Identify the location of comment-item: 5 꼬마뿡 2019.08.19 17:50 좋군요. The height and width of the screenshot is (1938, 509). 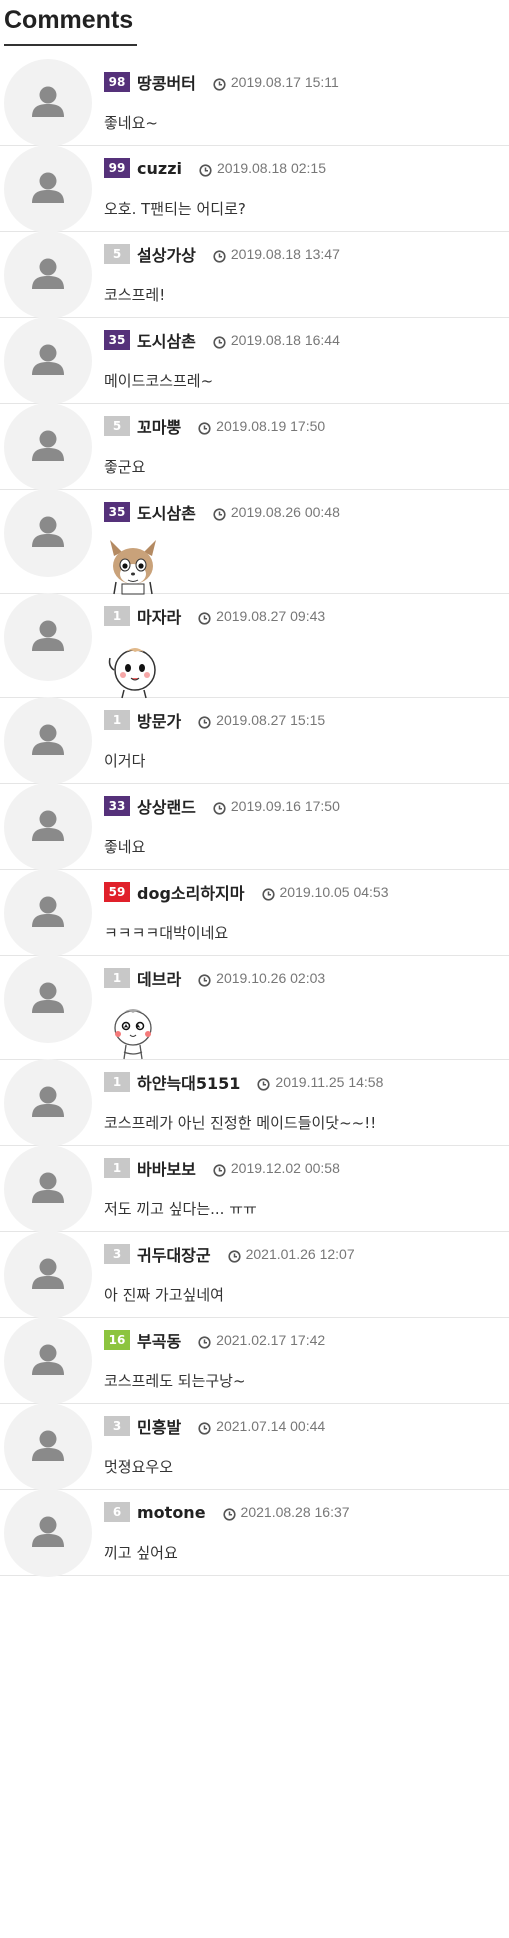
(254, 447).